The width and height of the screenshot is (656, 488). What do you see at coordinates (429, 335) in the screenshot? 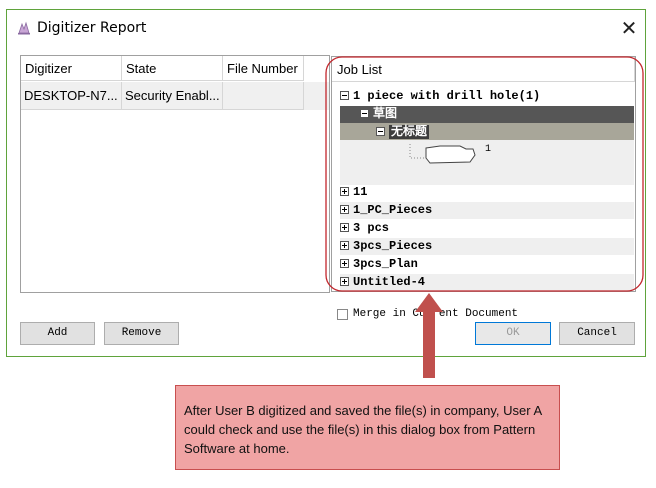
I see `annotation-arrow` at bounding box center [429, 335].